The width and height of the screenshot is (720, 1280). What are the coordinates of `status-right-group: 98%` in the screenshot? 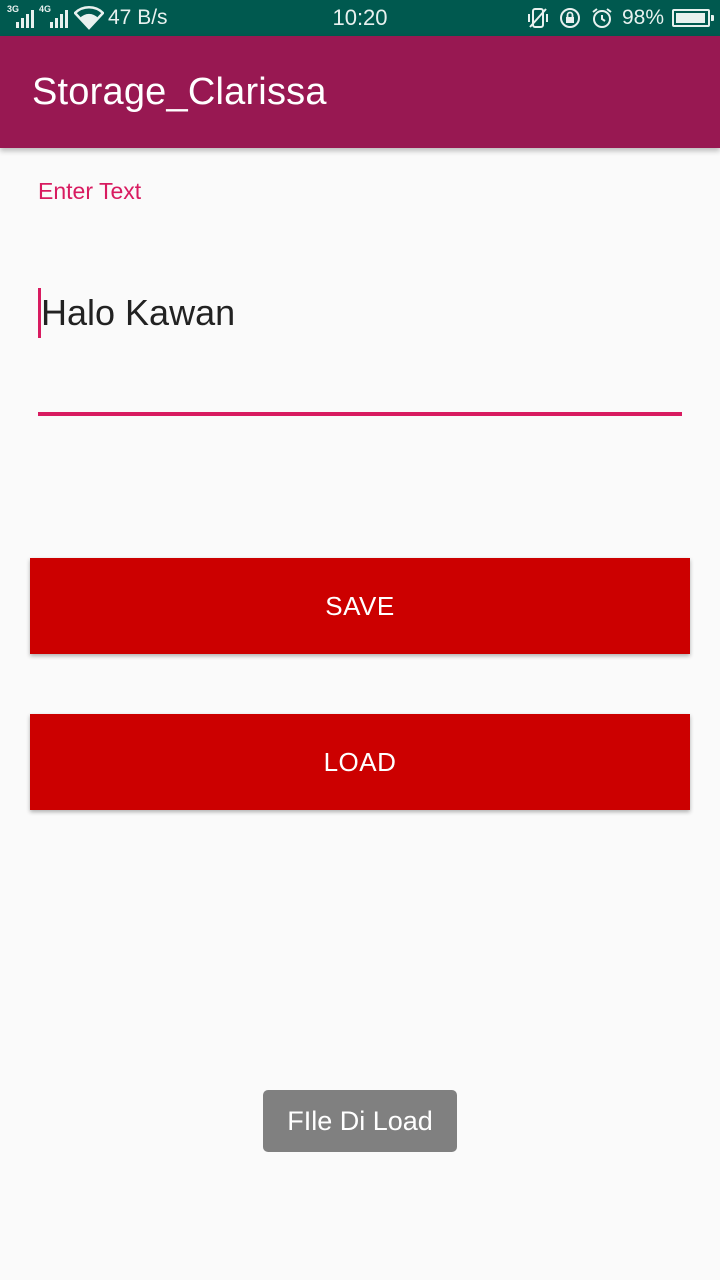 It's located at (620, 18).